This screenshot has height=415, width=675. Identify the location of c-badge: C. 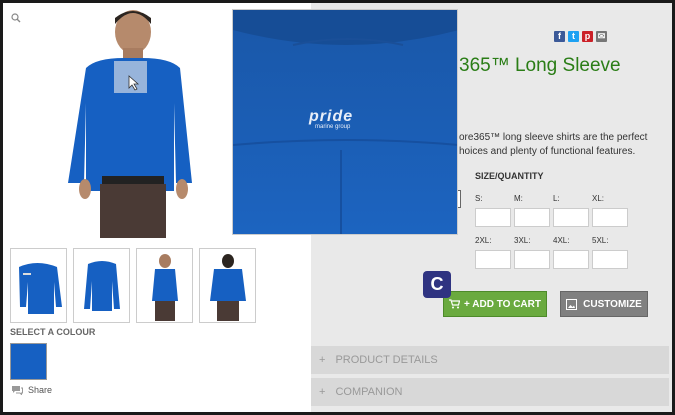
(437, 284).